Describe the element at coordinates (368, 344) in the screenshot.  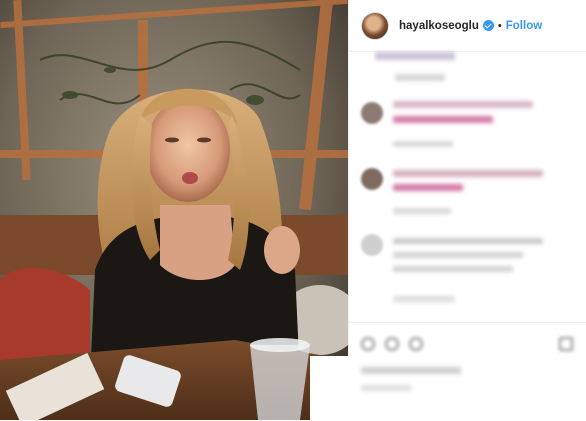
I see `heart-icon` at that location.